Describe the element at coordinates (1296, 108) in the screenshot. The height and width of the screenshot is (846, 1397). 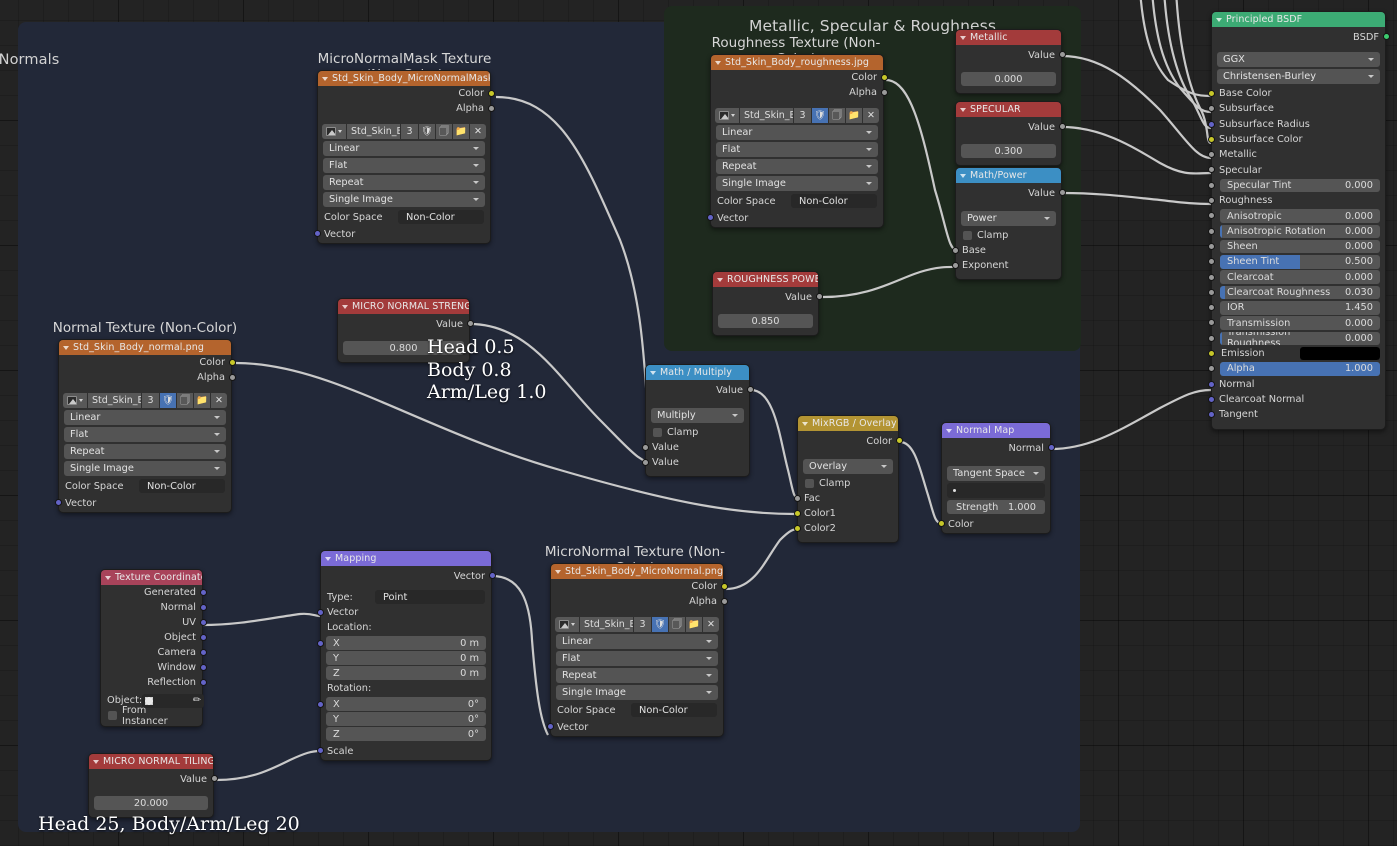
I see `bsdf-socket-row: Subsurface` at that location.